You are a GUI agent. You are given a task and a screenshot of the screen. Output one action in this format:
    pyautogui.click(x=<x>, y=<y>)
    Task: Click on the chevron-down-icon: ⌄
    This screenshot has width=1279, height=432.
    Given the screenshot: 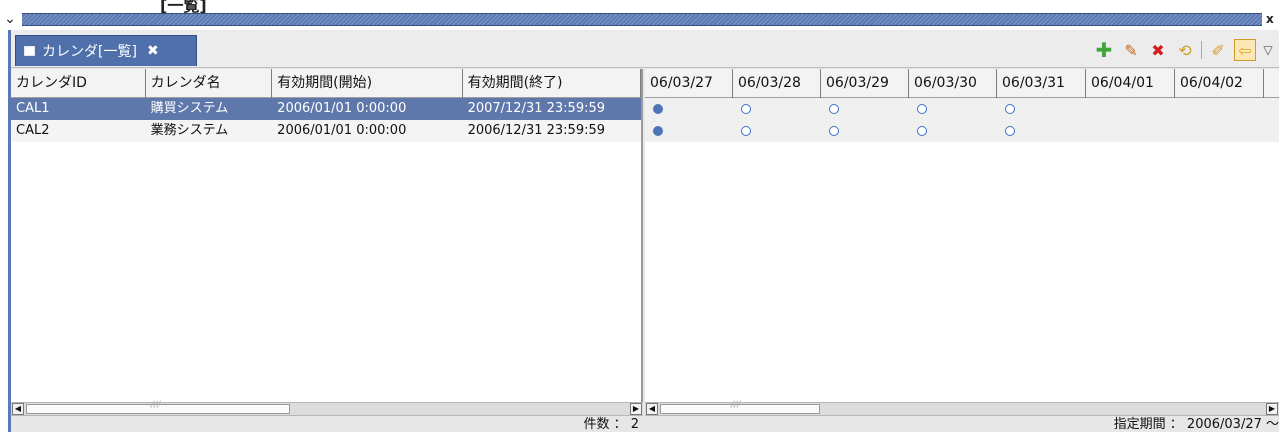 What is the action you would take?
    pyautogui.click(x=10, y=19)
    